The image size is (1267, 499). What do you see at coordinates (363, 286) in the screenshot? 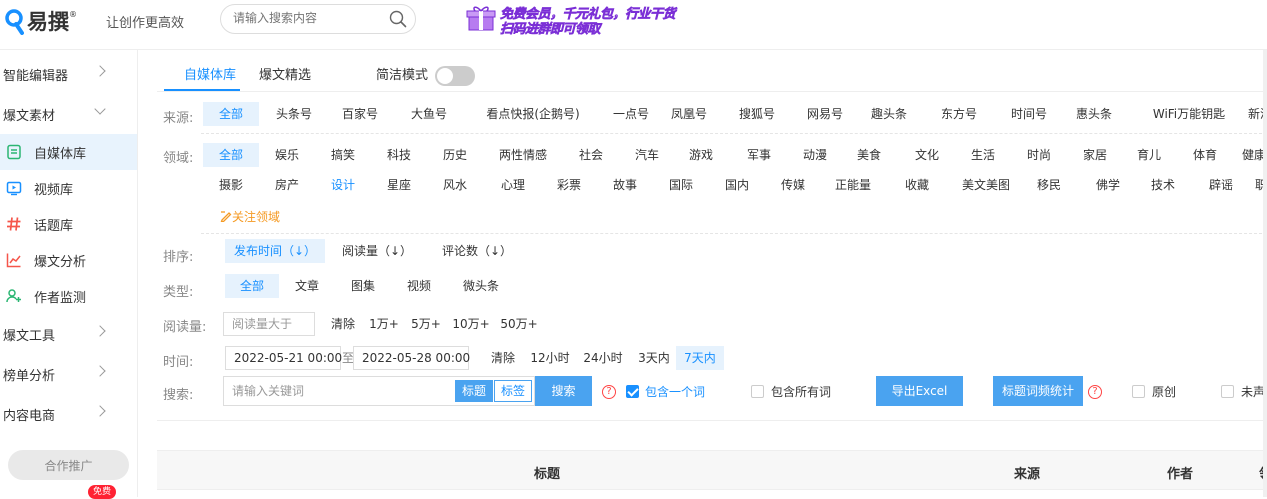
I see `type-gallery: 图集` at bounding box center [363, 286].